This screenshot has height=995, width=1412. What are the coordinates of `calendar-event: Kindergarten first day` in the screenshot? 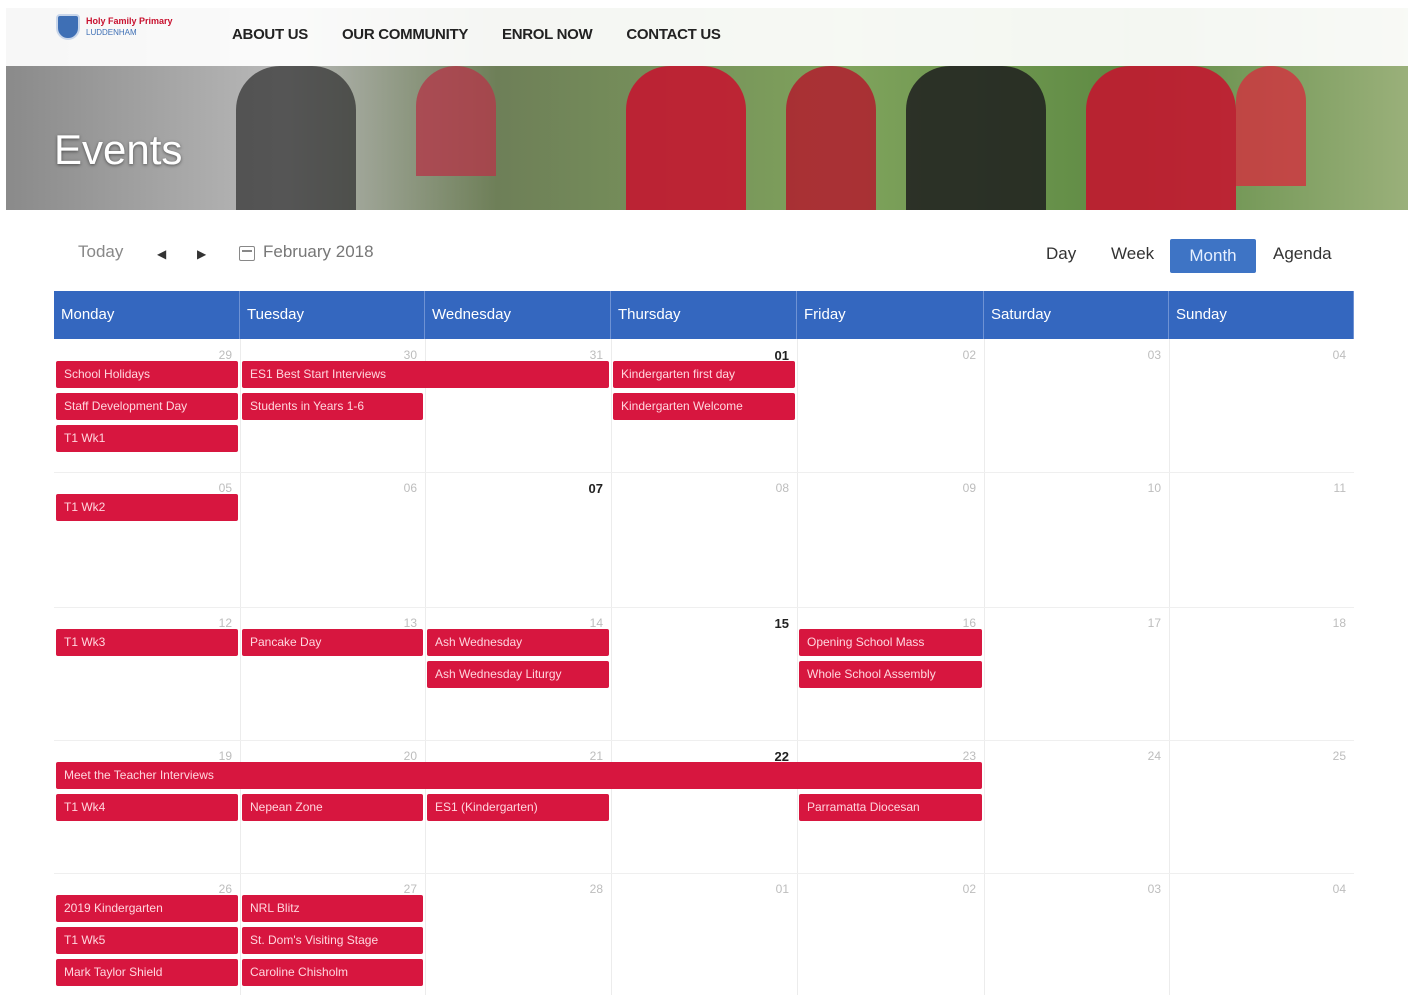 It's located at (704, 374).